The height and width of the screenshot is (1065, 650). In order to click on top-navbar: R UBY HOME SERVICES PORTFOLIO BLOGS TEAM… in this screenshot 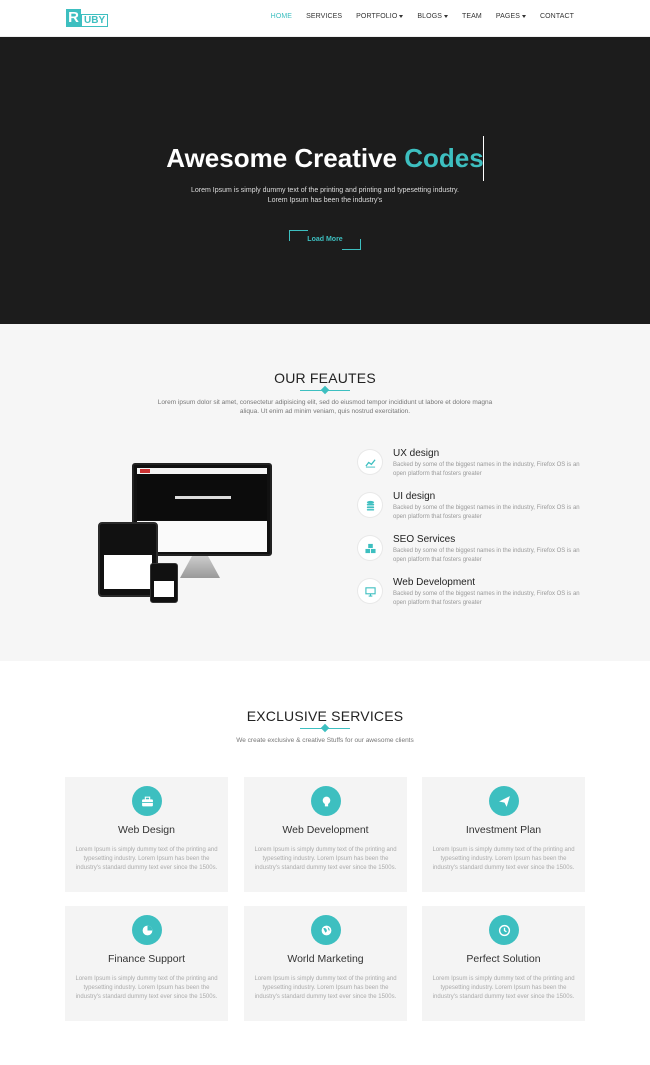, I will do `click(325, 18)`.